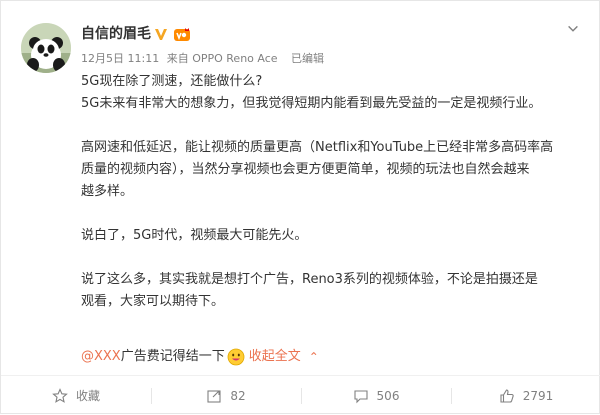 The width and height of the screenshot is (600, 415). What do you see at coordinates (87, 396) in the screenshot?
I see `favorite-label: 收藏` at bounding box center [87, 396].